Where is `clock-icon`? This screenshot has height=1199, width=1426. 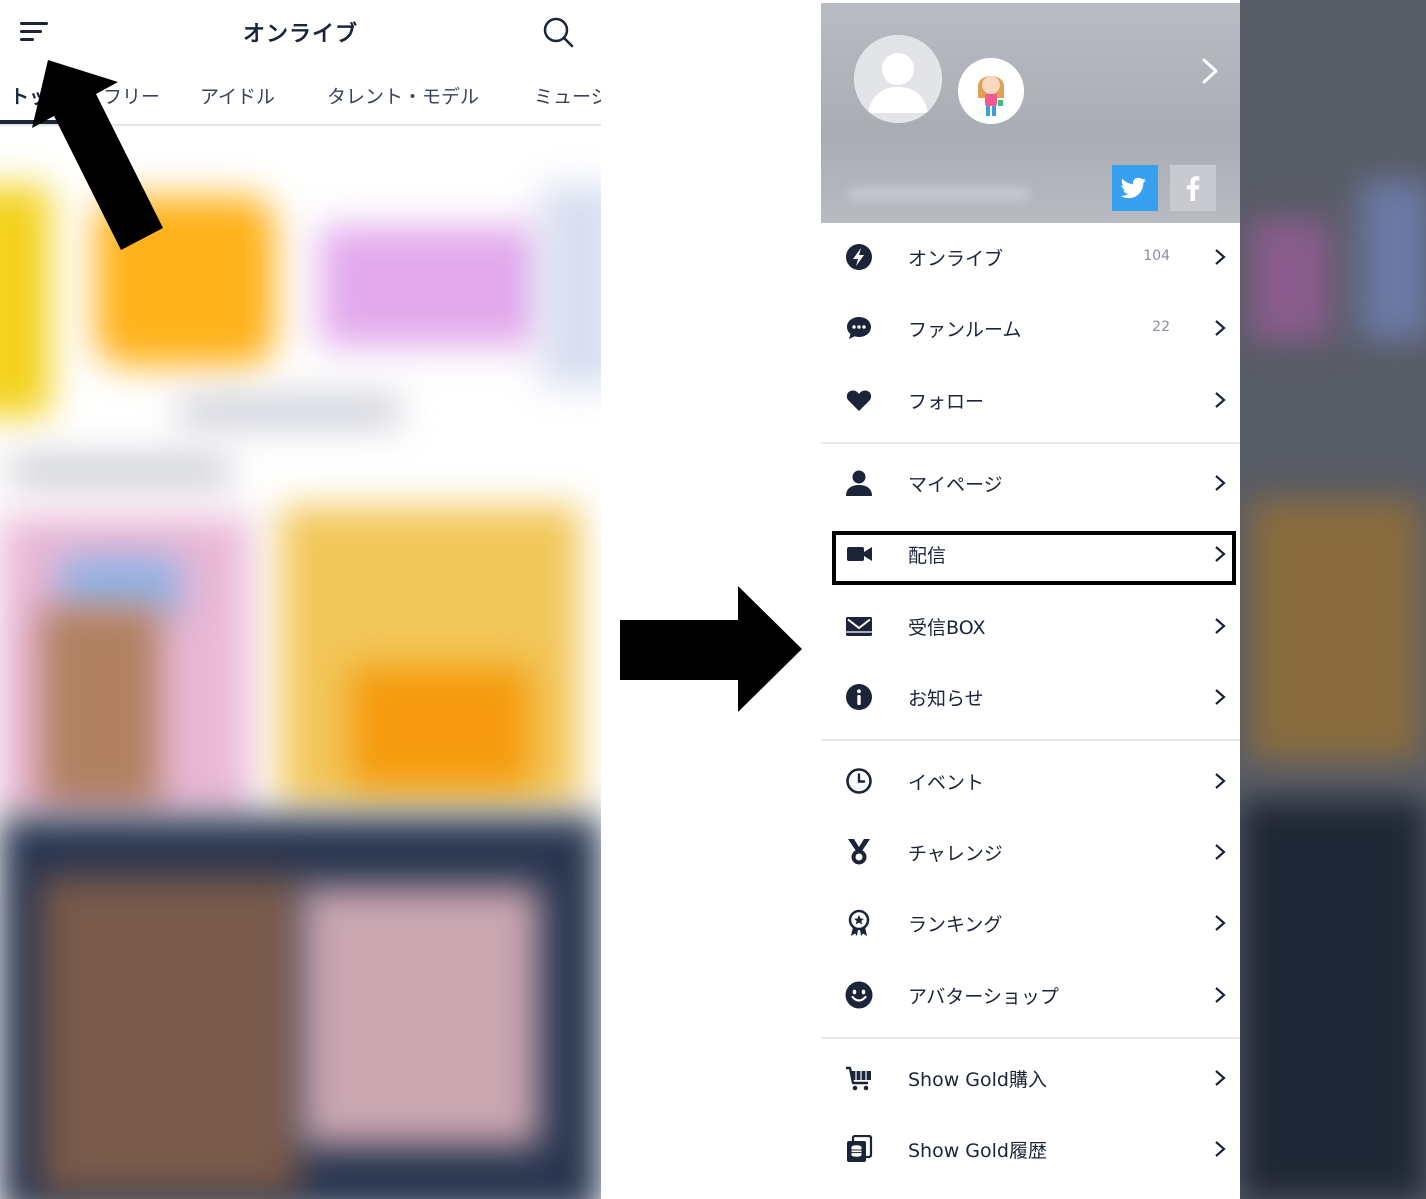 clock-icon is located at coordinates (859, 781).